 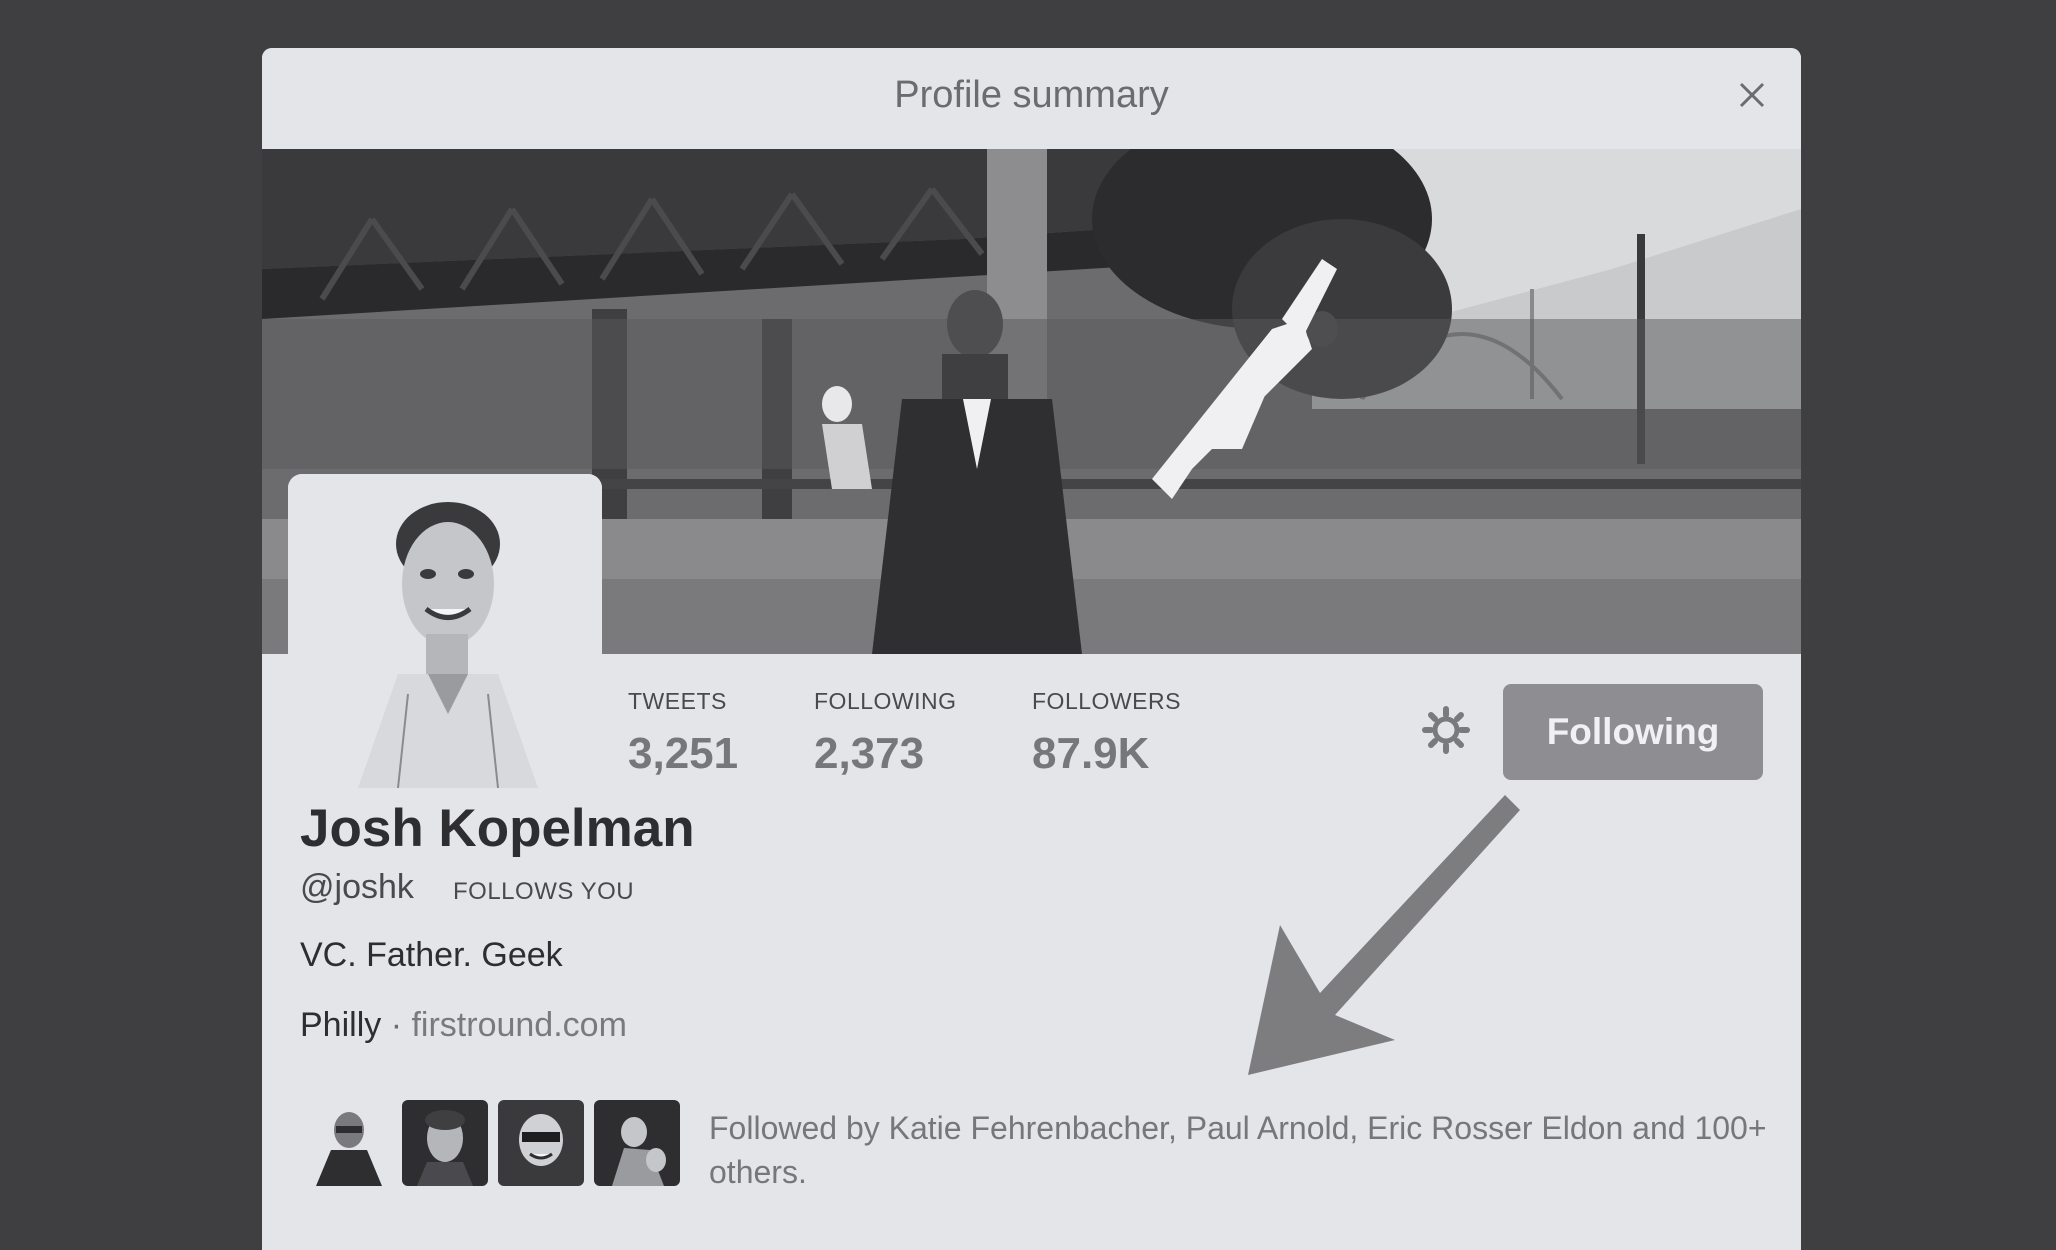 I want to click on stat-followers: FOLLOWERS 87.9K, so click(x=1106, y=733).